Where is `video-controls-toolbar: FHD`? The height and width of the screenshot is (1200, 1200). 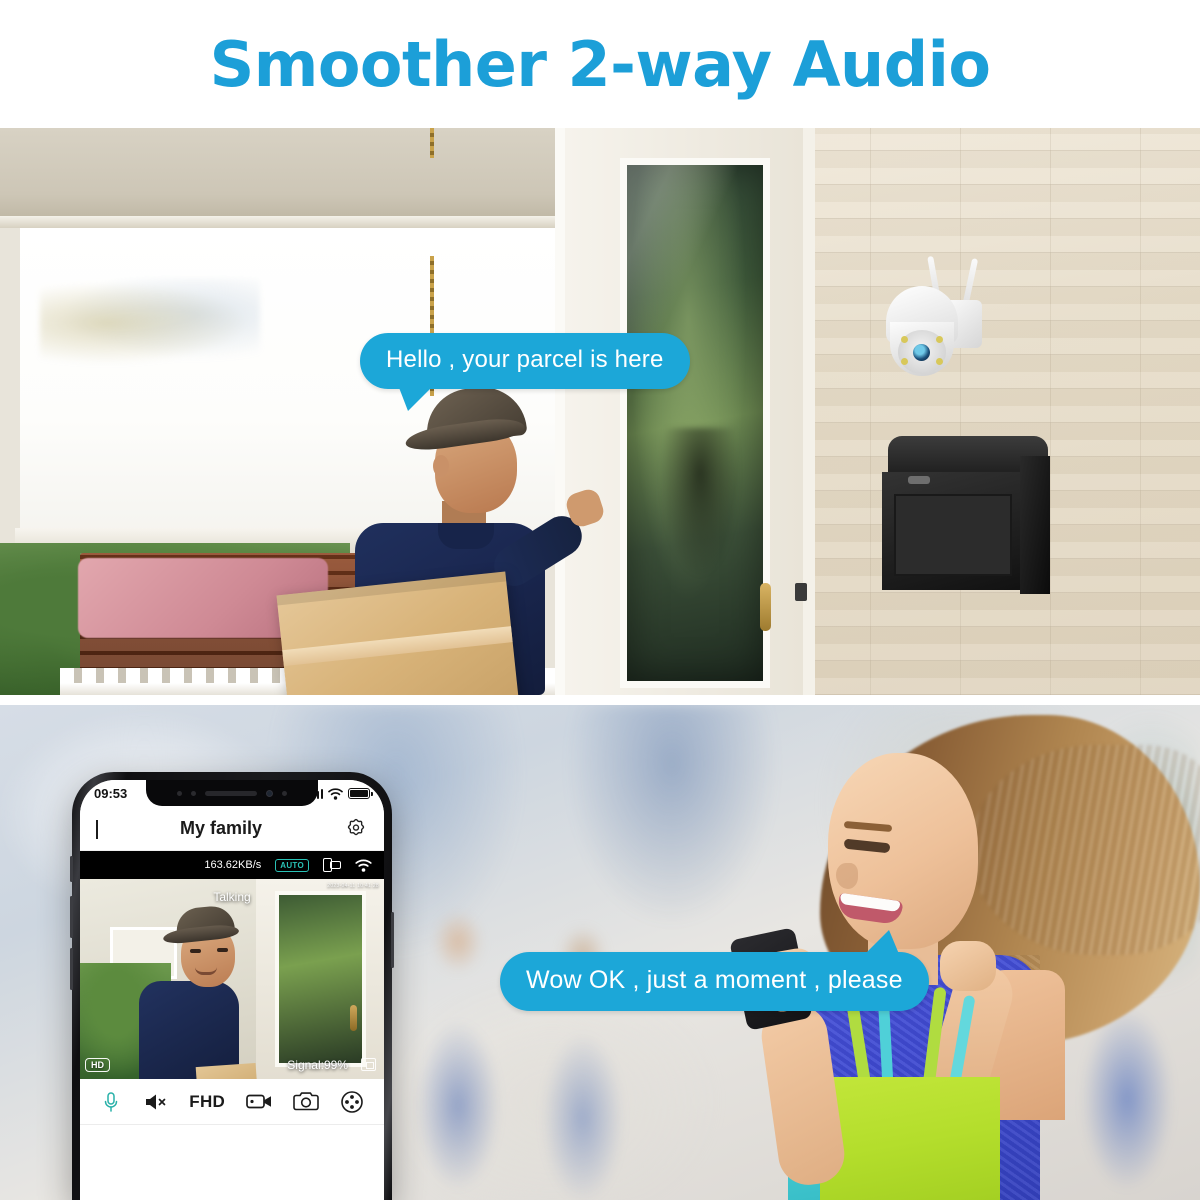 video-controls-toolbar: FHD is located at coordinates (232, 1102).